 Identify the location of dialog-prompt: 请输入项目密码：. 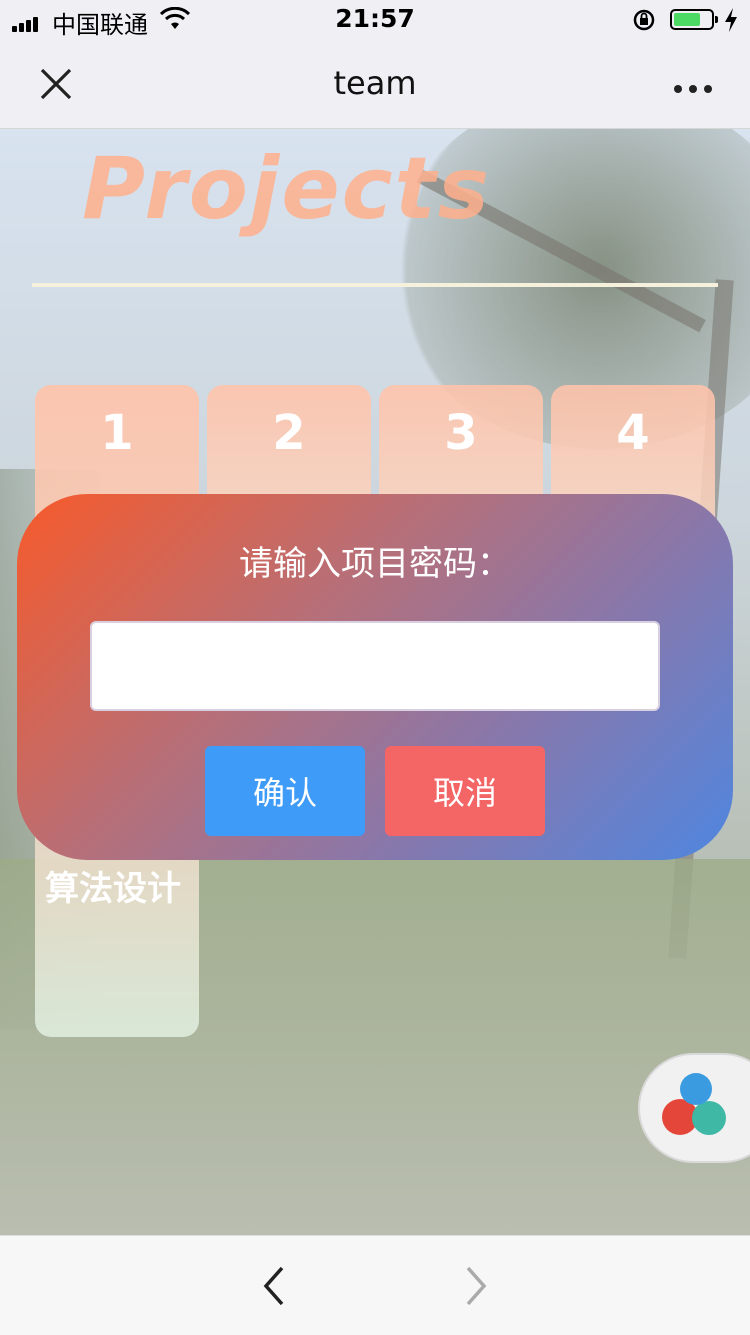
(375, 564).